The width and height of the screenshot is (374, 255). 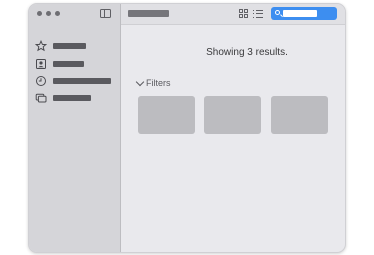 I want to click on sidebar-item-recents, so click(x=76, y=81).